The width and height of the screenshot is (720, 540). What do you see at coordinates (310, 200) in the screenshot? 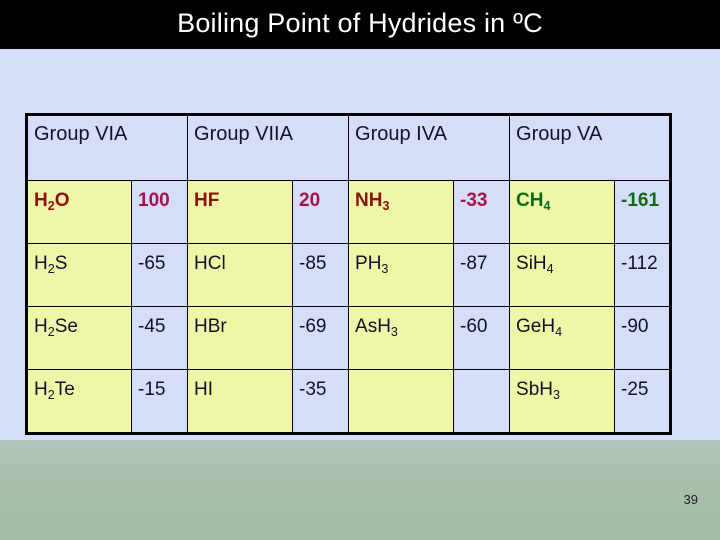
I see `boiling-point-text: 20` at bounding box center [310, 200].